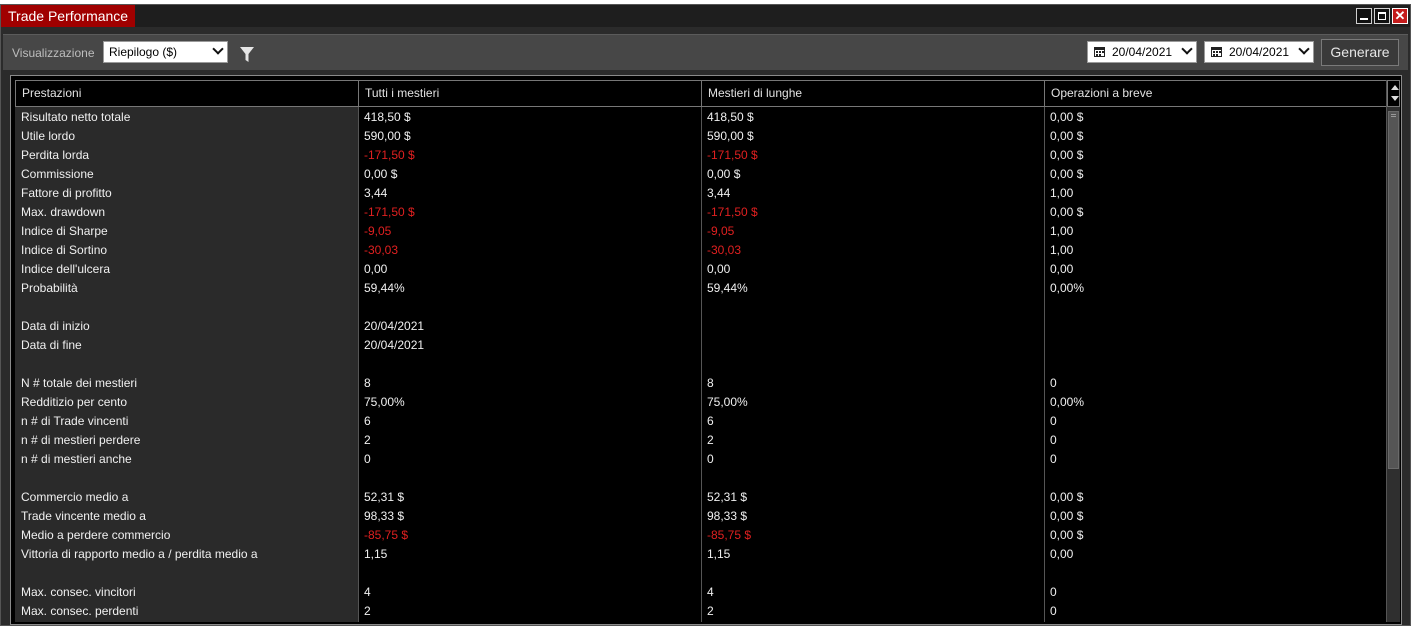 The image size is (1415, 626). What do you see at coordinates (700, 459) in the screenshot?
I see `table-row: n # di mestieri anche 0 0 0` at bounding box center [700, 459].